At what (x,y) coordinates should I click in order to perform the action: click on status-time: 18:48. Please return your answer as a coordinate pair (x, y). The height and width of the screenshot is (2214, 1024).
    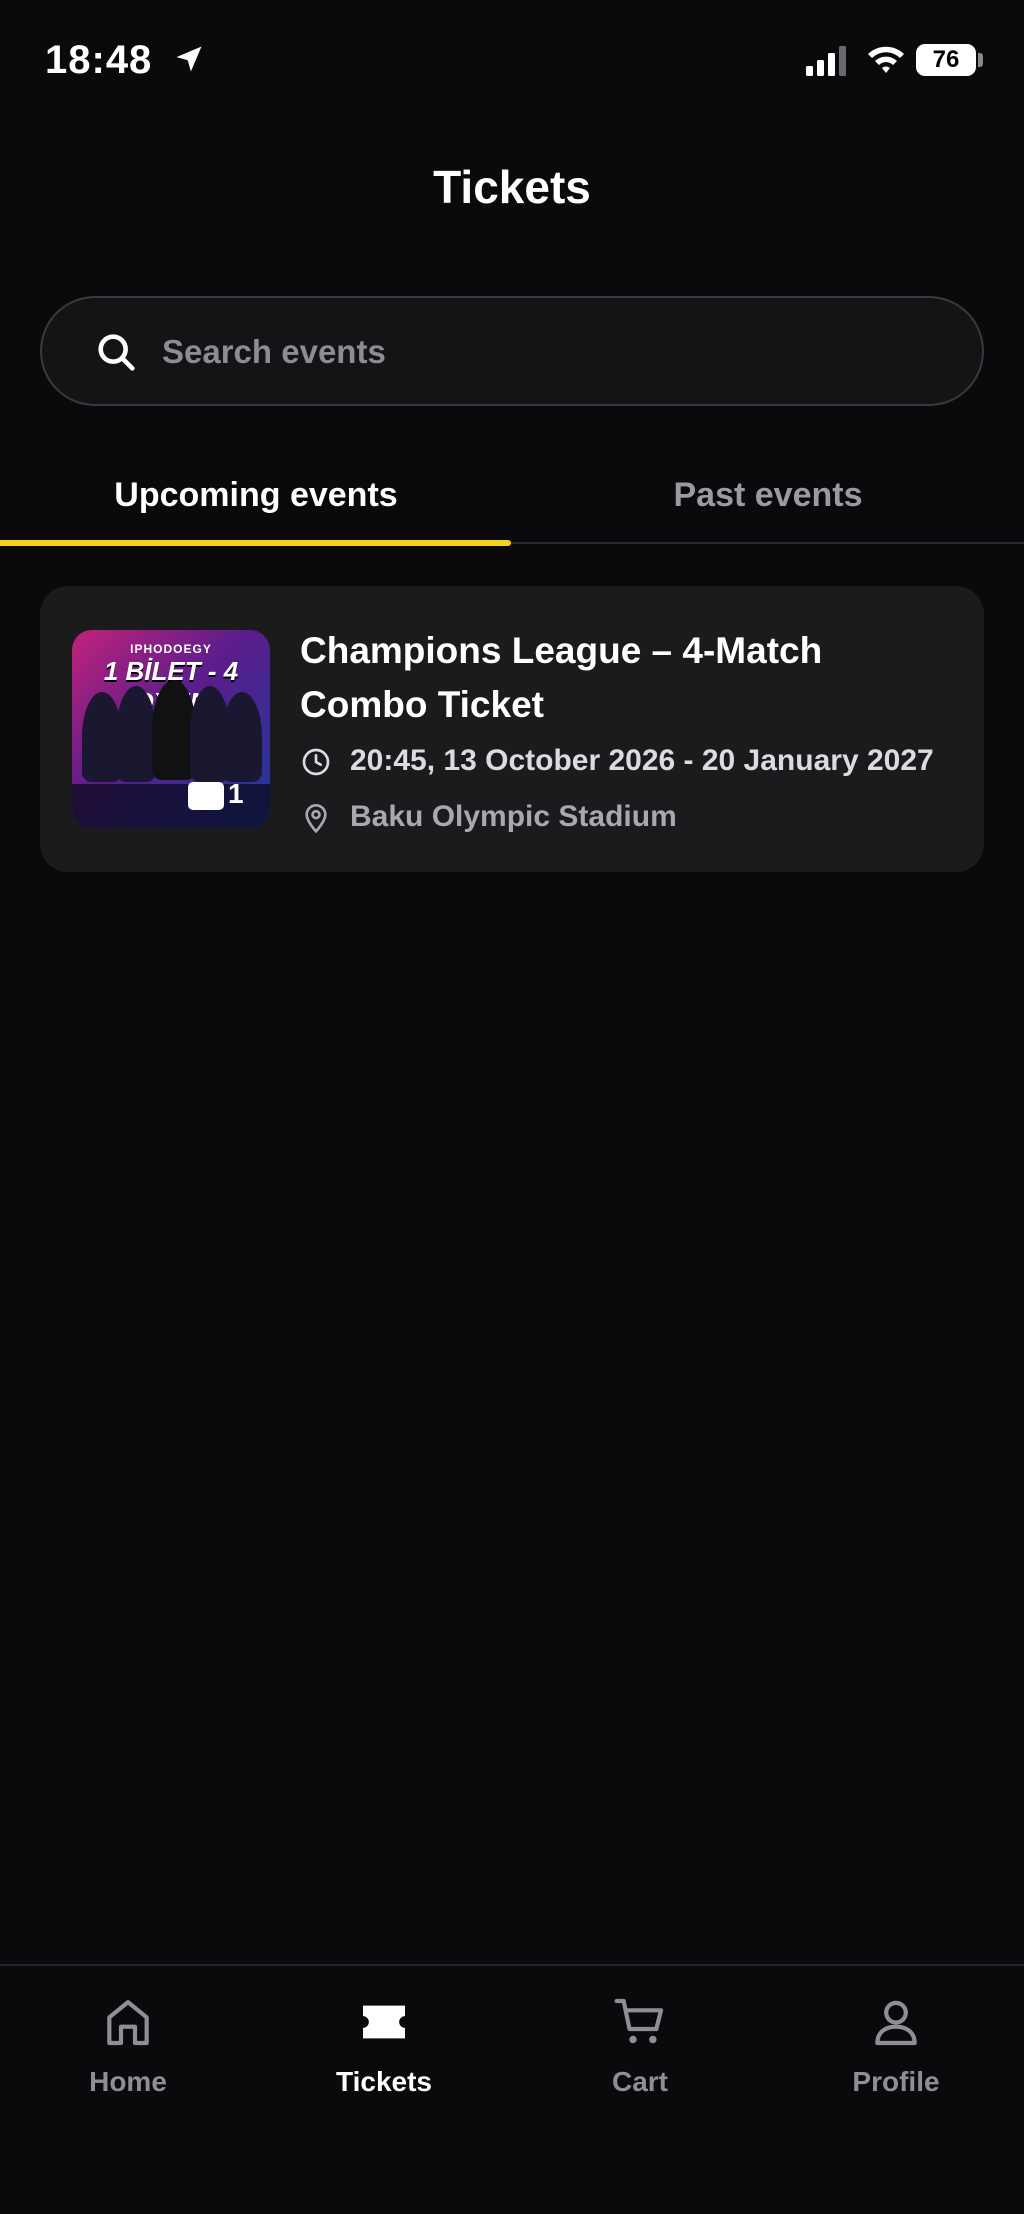
    Looking at the image, I should click on (99, 60).